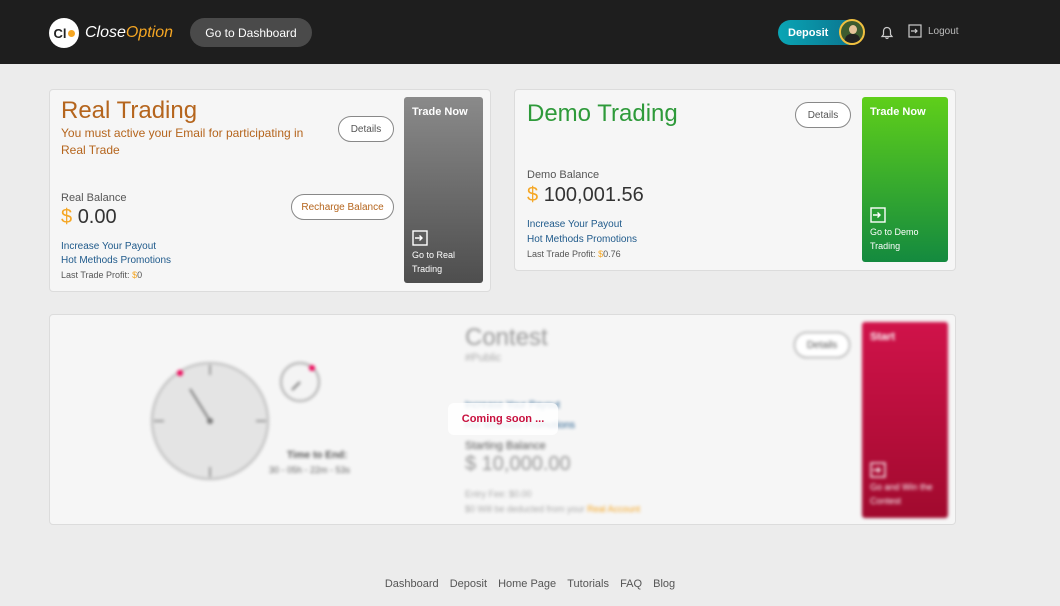 This screenshot has width=1060, height=606. I want to click on logo-dot, so click(71, 33).